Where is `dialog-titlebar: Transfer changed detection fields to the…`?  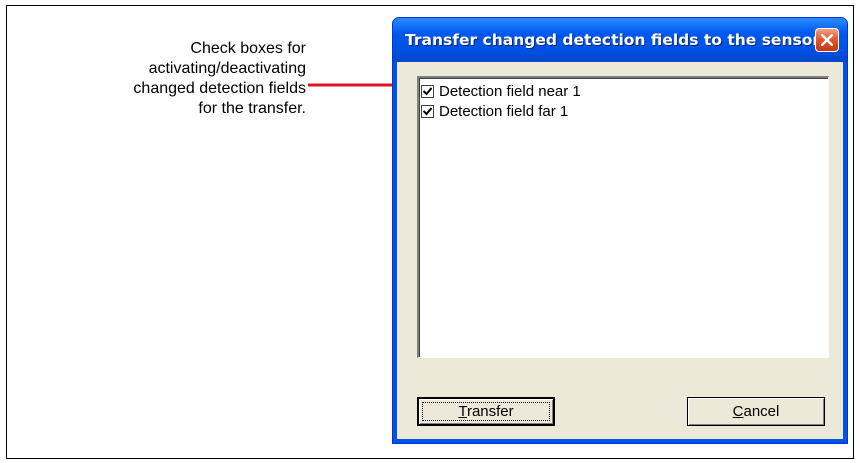
dialog-titlebar: Transfer changed detection fields to the… is located at coordinates (620, 40).